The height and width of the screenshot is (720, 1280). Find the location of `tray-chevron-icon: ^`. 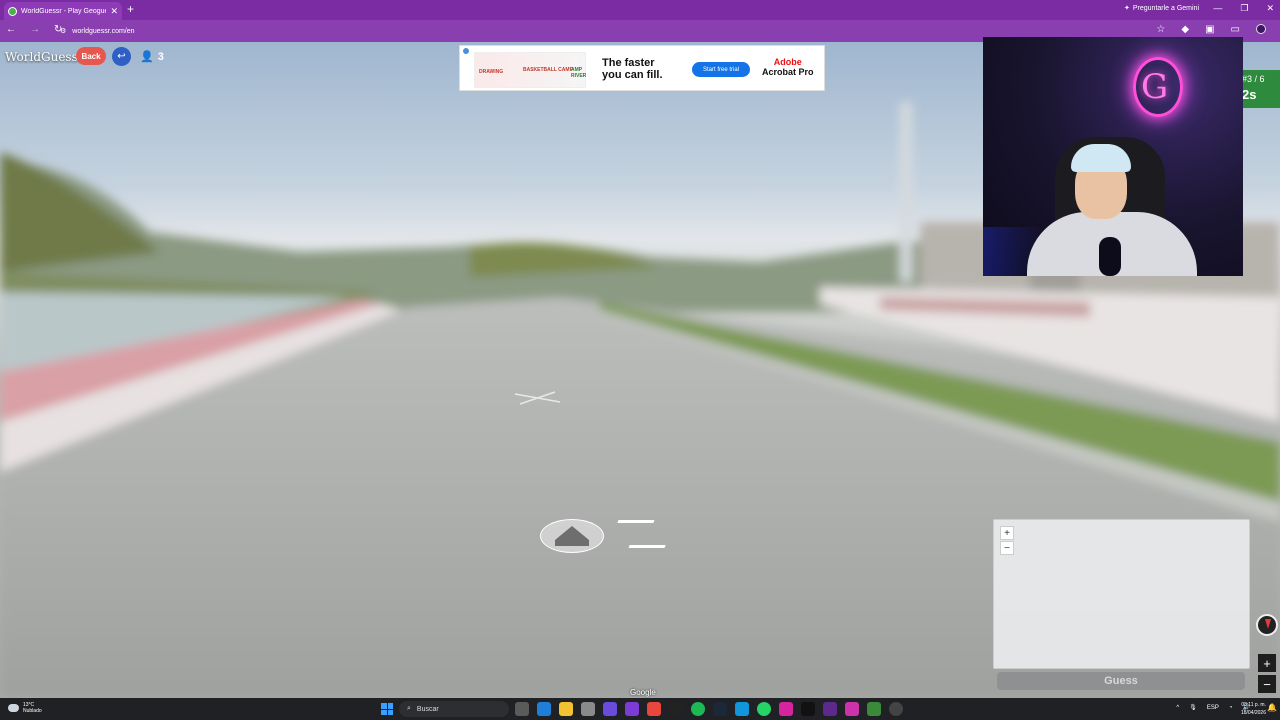

tray-chevron-icon: ^ is located at coordinates (1177, 708).